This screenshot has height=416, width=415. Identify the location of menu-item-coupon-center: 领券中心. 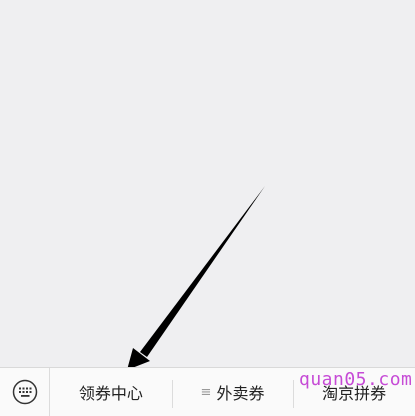
(111, 392).